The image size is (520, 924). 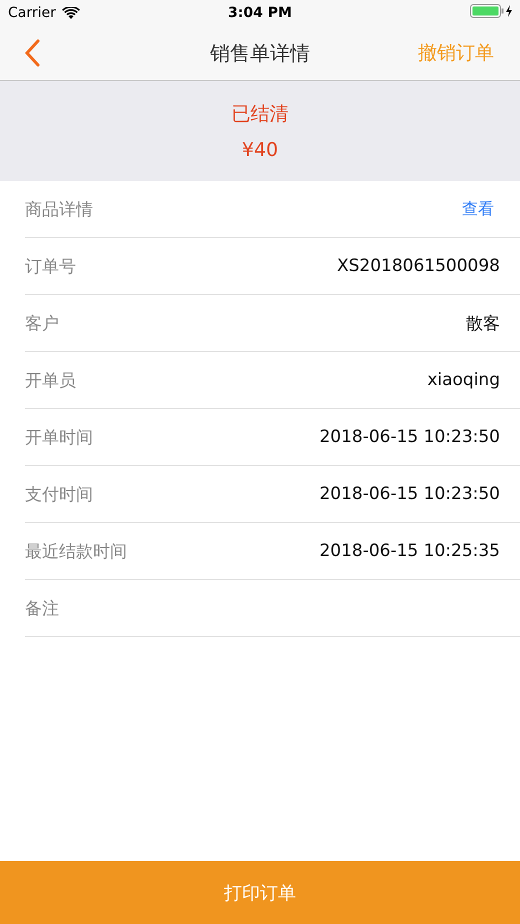 What do you see at coordinates (59, 495) in the screenshot?
I see `field-label: 支付时间` at bounding box center [59, 495].